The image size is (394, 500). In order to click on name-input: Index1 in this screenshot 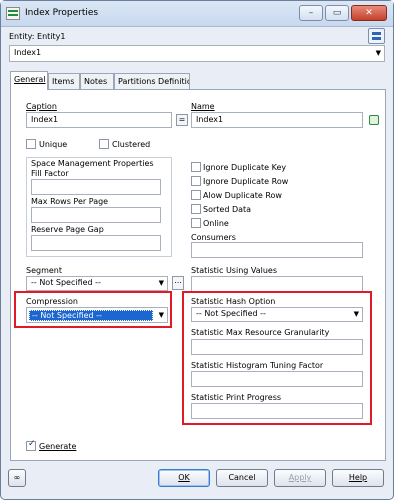, I will do `click(277, 120)`.